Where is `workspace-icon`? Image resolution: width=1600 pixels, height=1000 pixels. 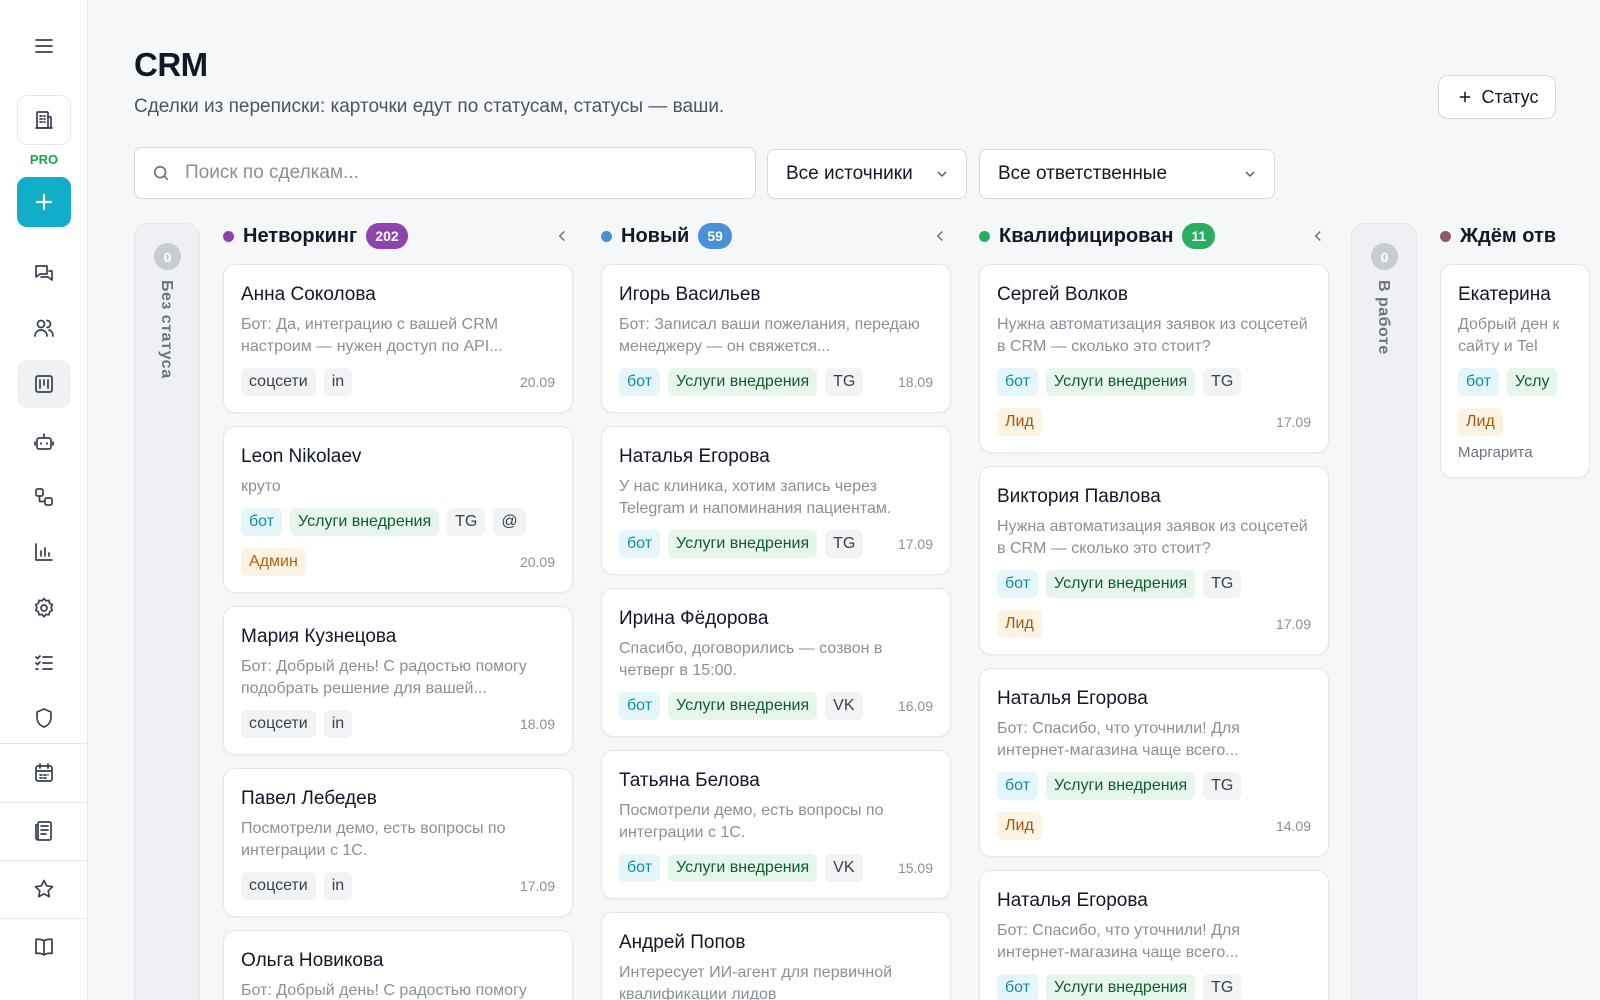
workspace-icon is located at coordinates (44, 120).